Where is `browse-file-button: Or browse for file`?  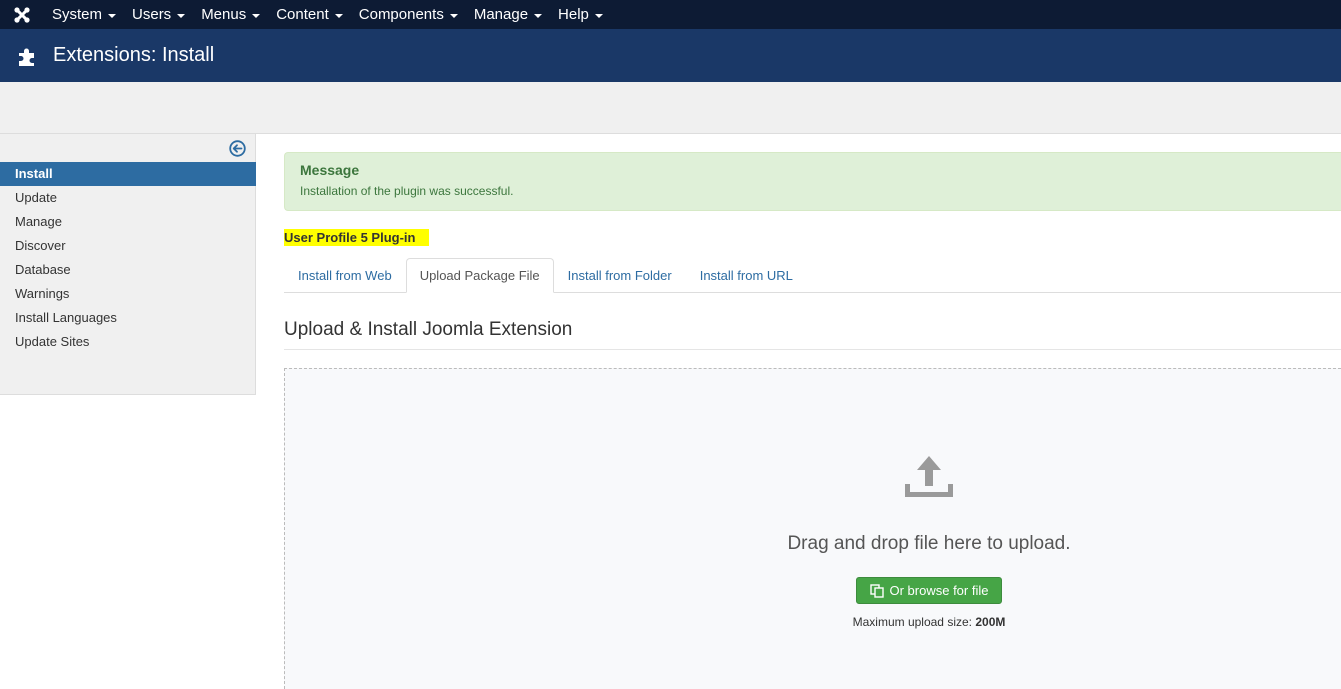
browse-file-button: Or browse for file is located at coordinates (929, 590).